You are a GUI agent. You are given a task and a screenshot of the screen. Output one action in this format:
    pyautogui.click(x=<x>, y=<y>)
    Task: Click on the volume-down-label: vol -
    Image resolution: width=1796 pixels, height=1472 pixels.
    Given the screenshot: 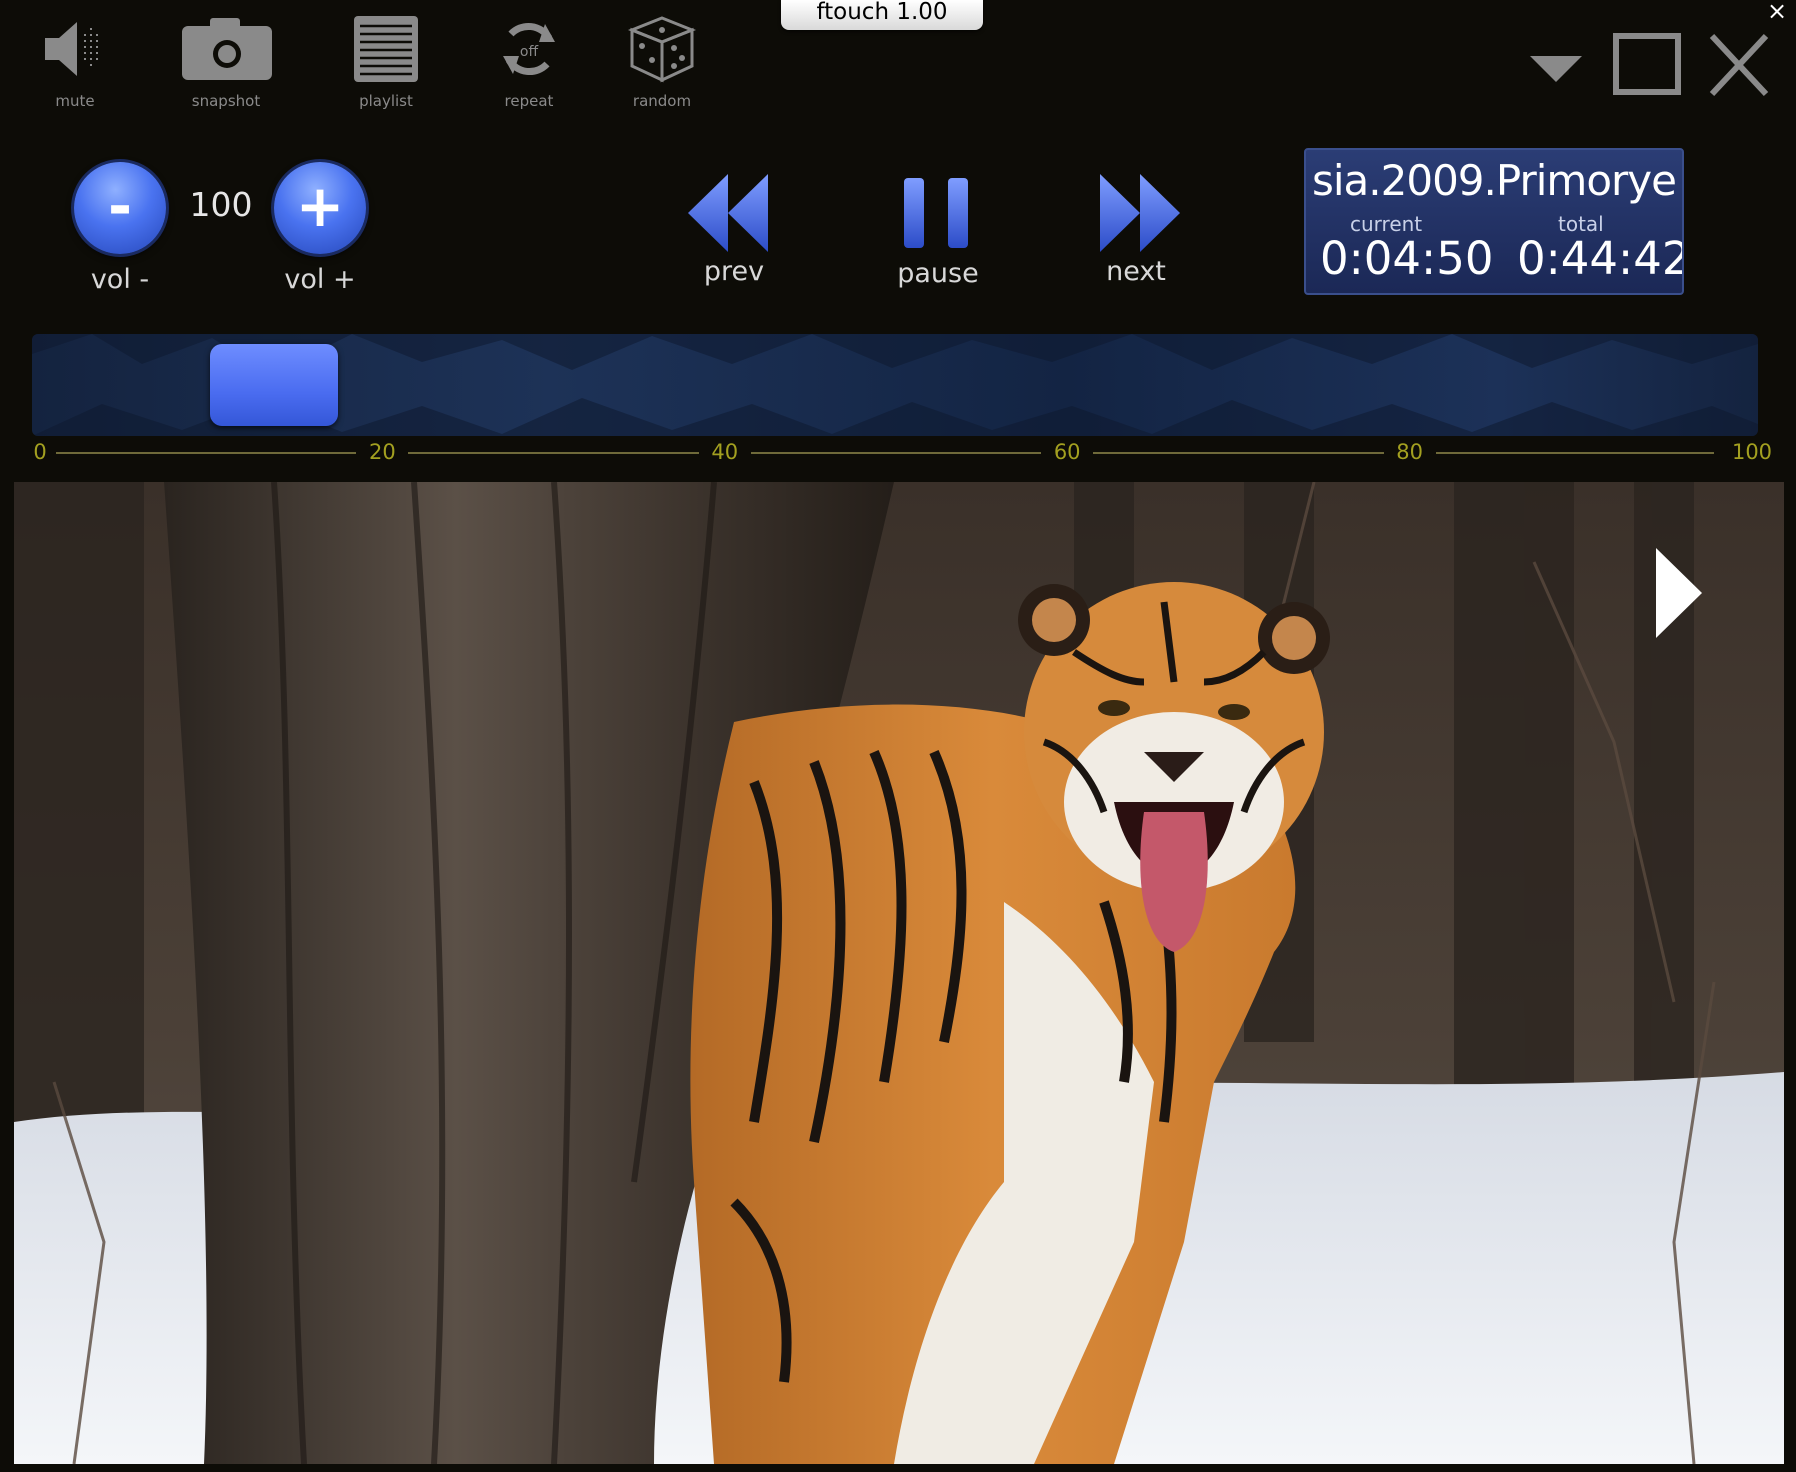 What is the action you would take?
    pyautogui.click(x=120, y=279)
    